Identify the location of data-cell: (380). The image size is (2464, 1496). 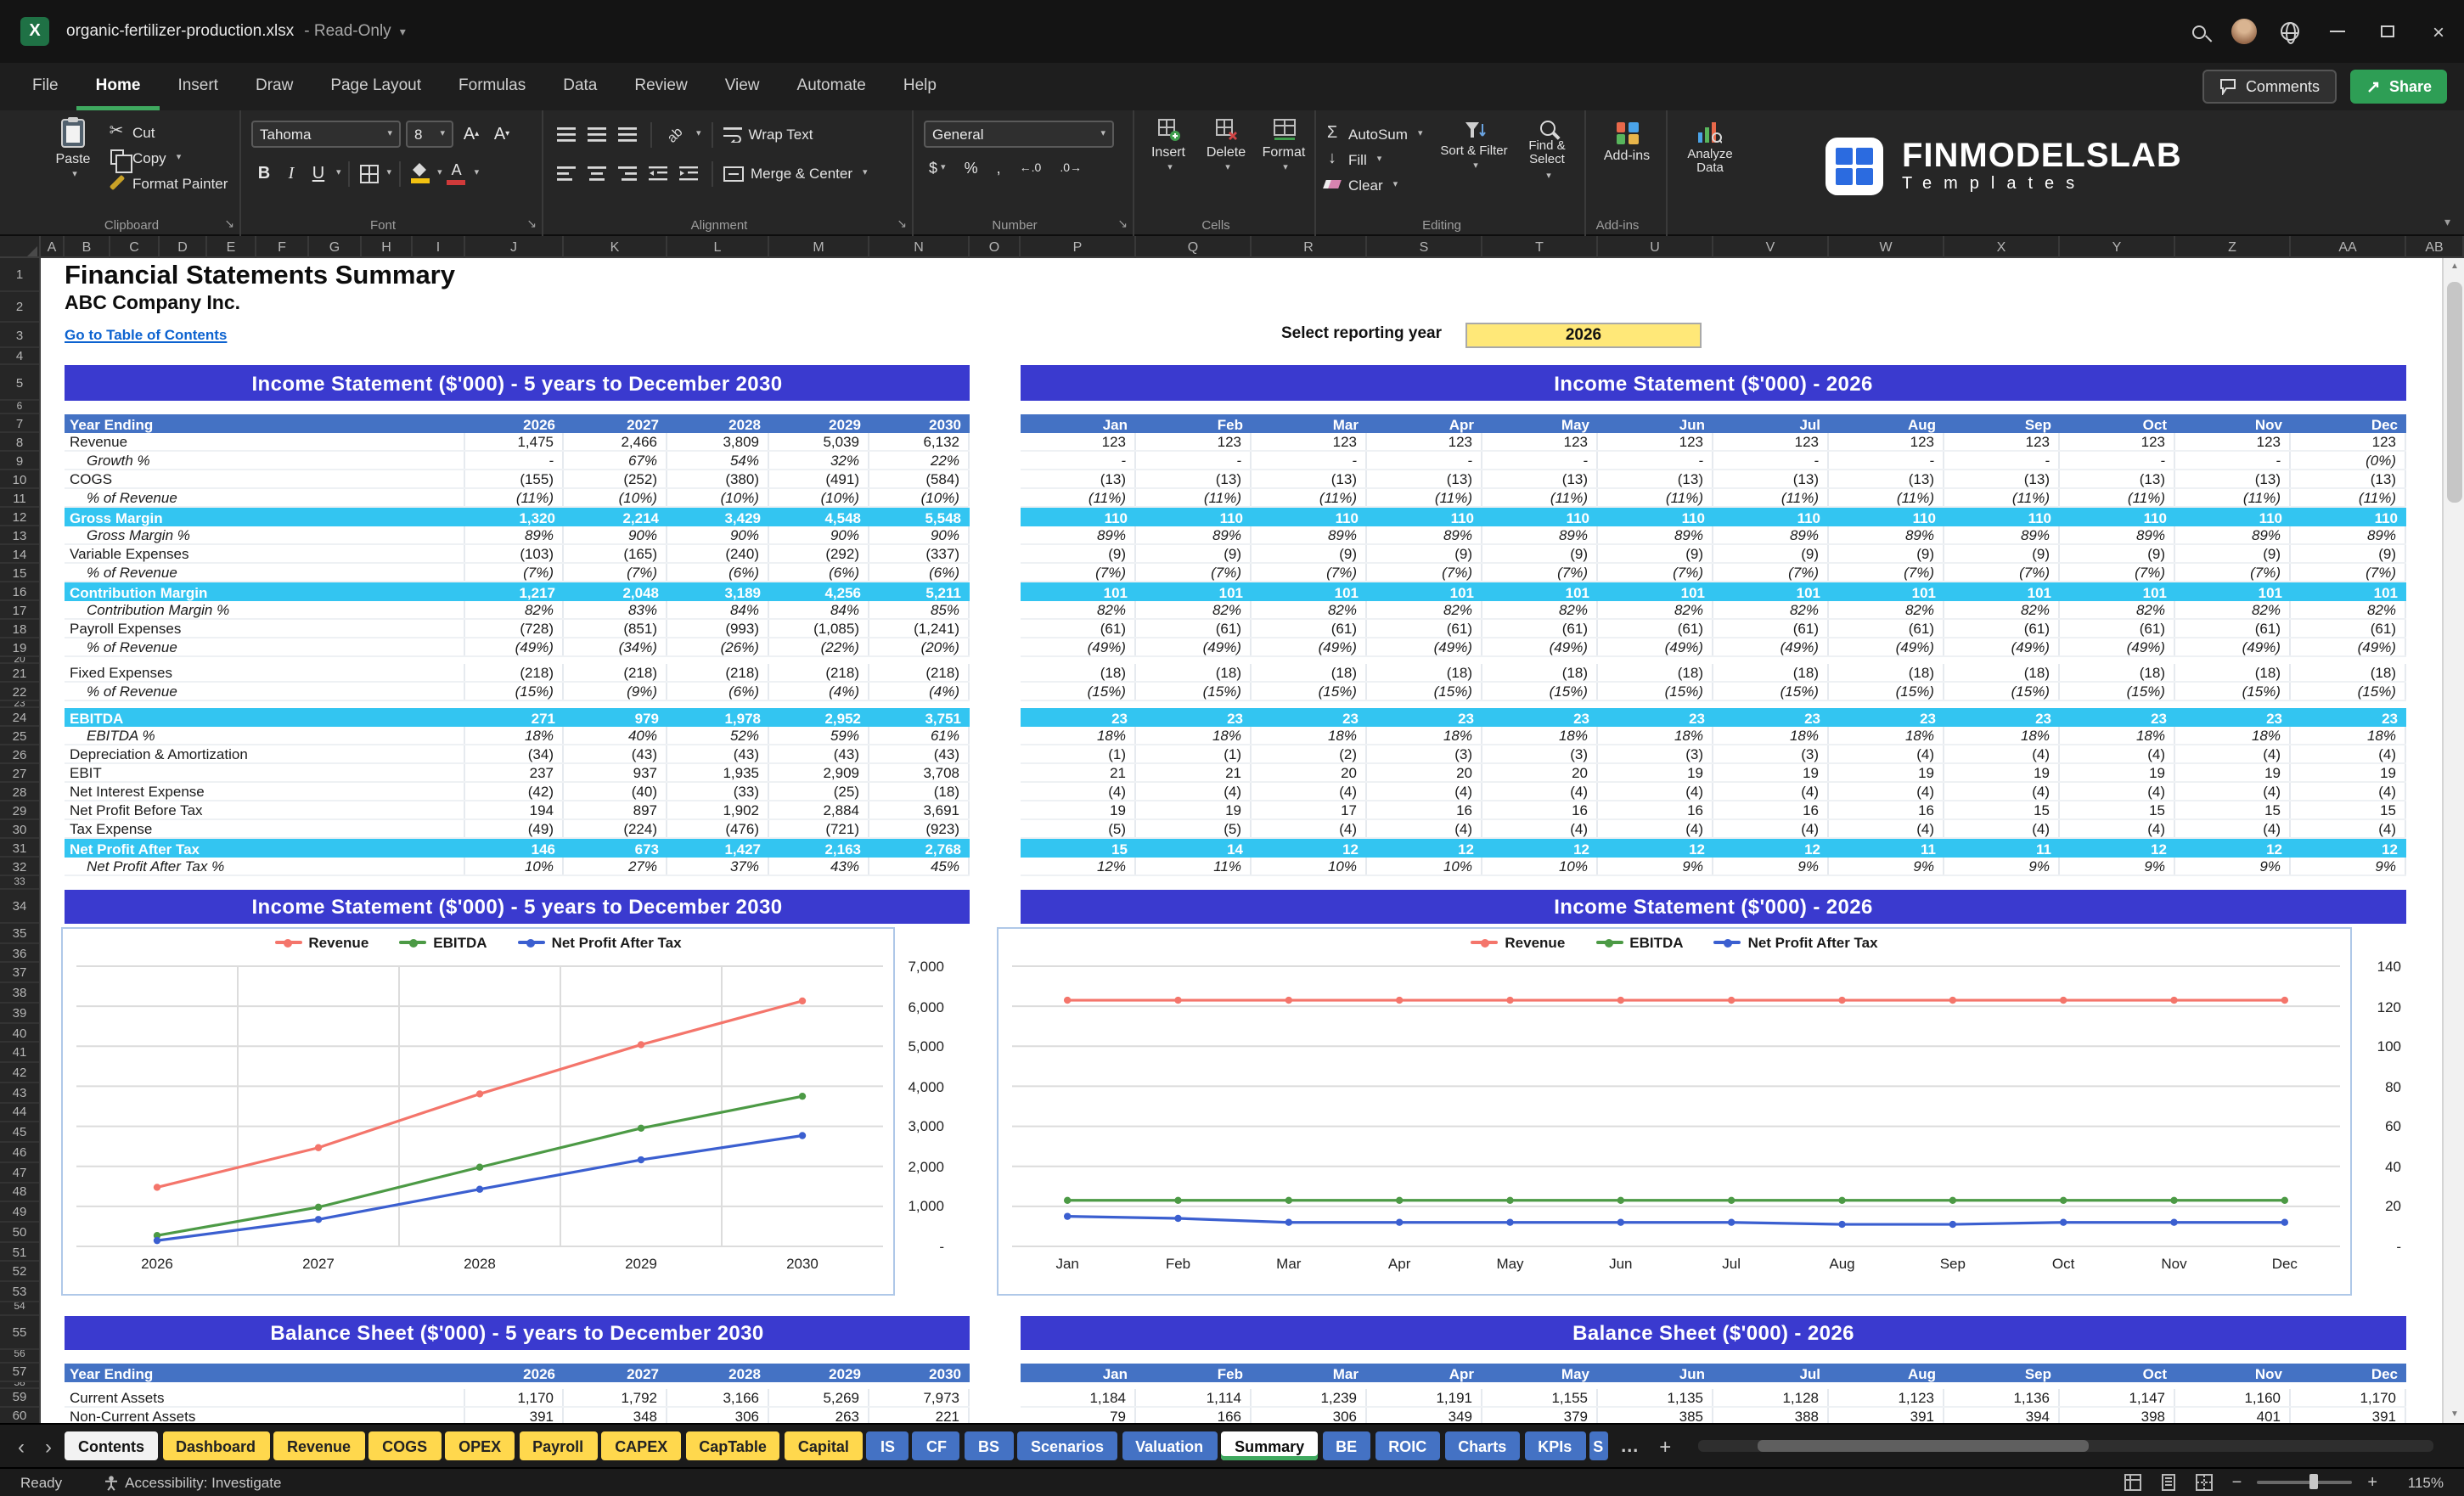
(718, 478).